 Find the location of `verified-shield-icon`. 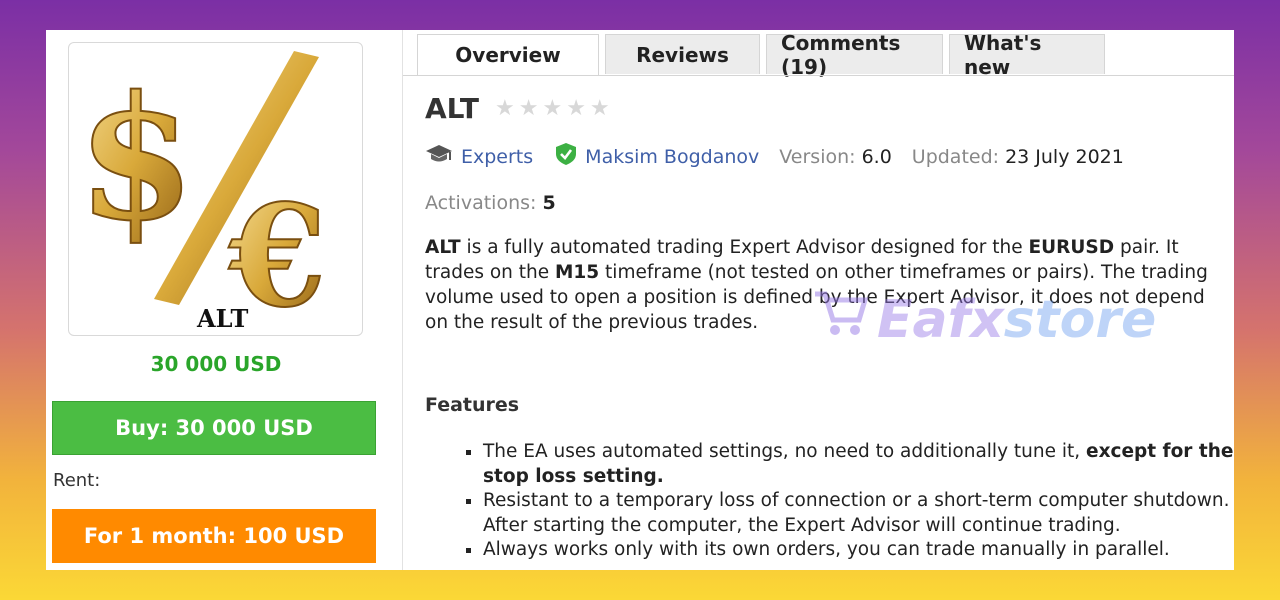

verified-shield-icon is located at coordinates (566, 156).